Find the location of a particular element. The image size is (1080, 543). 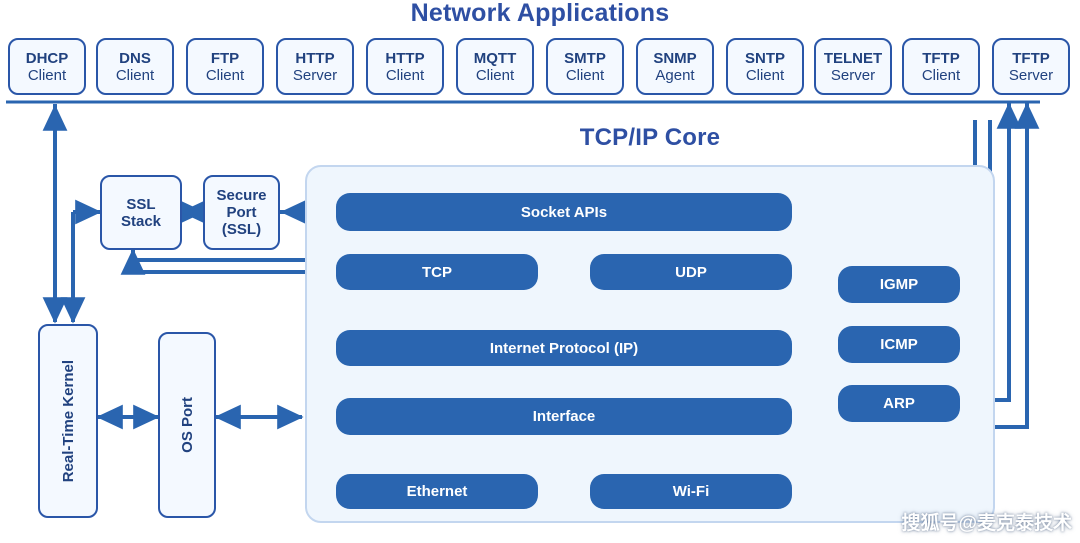

udp-label: UDP is located at coordinates (691, 272).